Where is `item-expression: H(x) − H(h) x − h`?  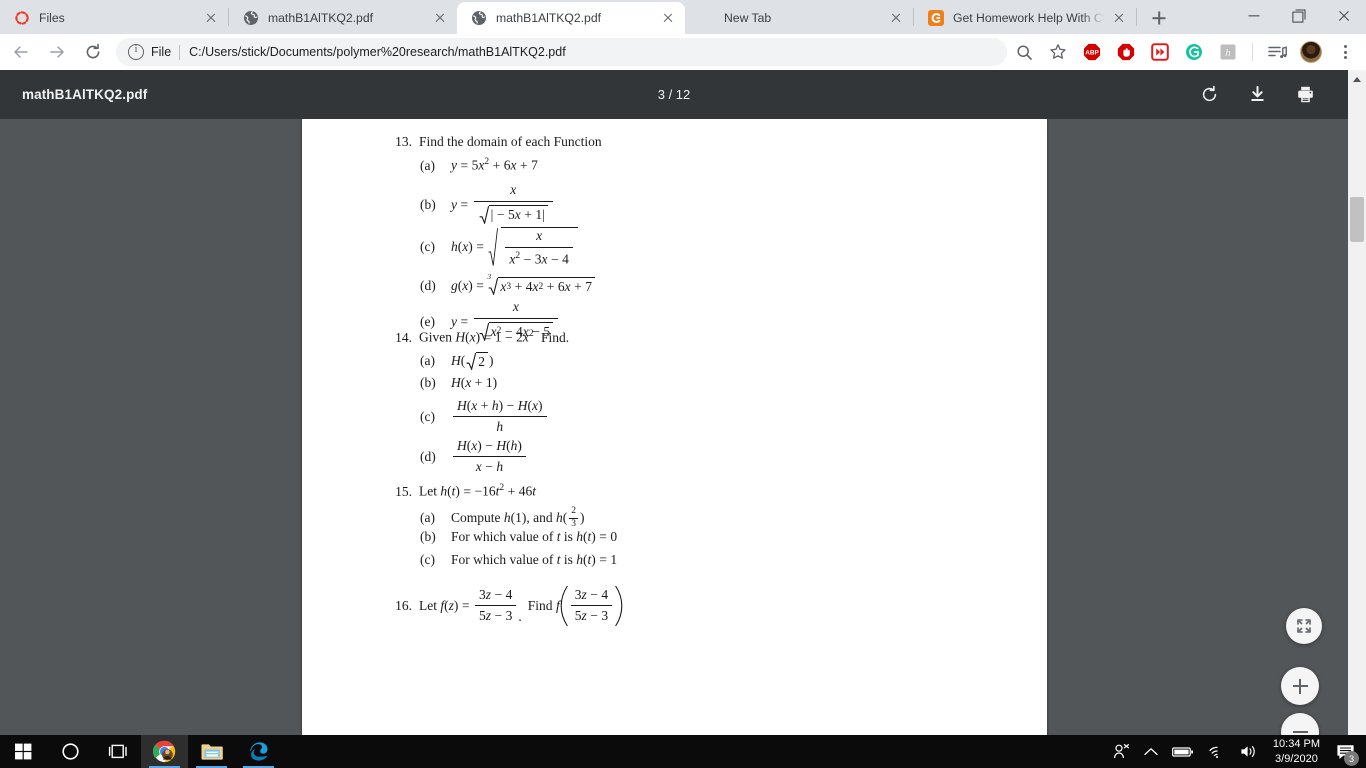
item-expression: H(x) − H(h) x − h is located at coordinates (489, 457).